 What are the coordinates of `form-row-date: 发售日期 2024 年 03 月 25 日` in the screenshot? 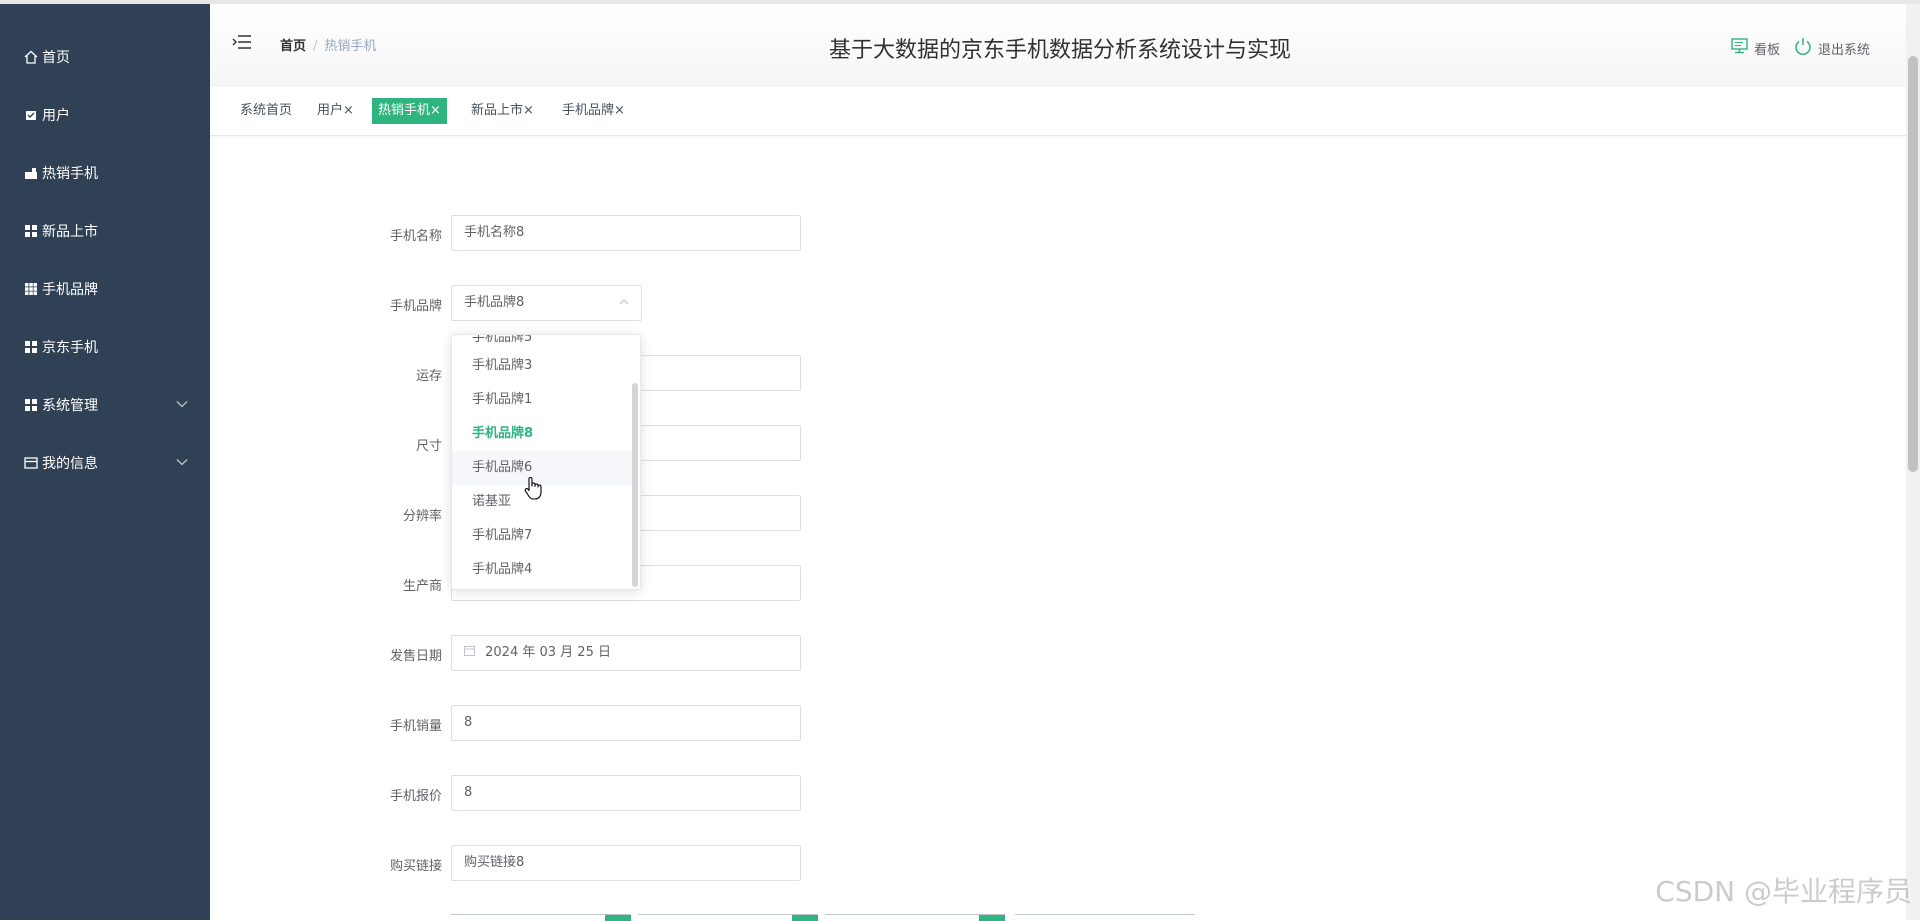 It's located at (660, 653).